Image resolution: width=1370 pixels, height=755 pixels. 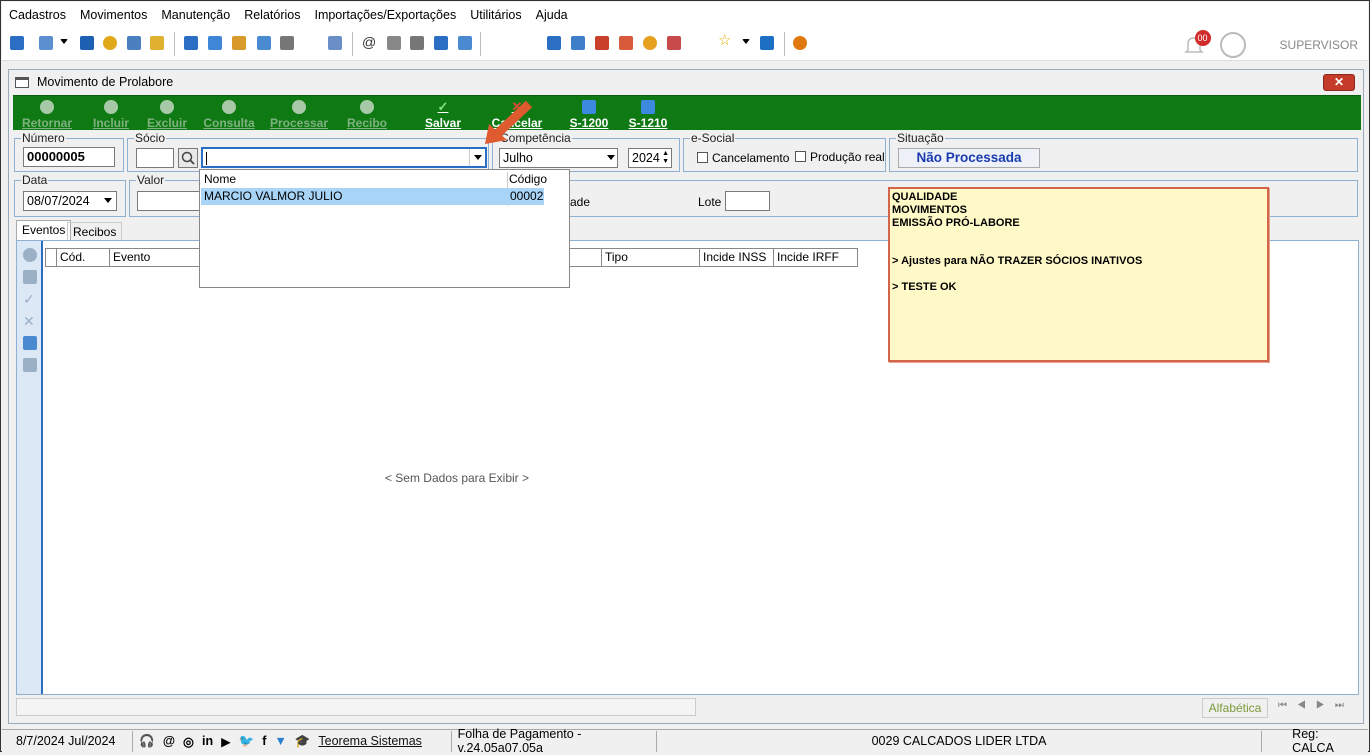 I want to click on producao-label: Produção real, so click(x=847, y=157).